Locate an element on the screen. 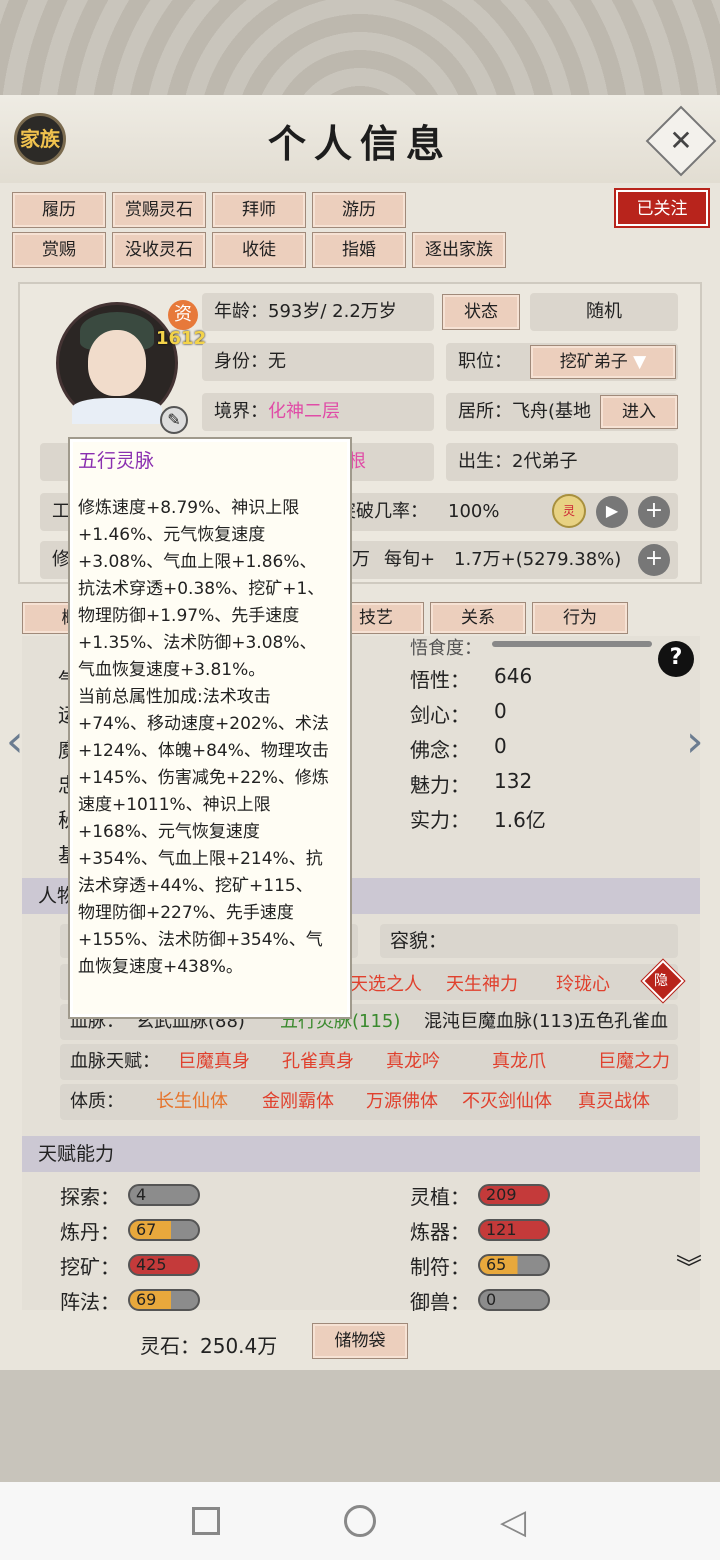 This screenshot has width=720, height=1560. stat-value: 132 is located at coordinates (513, 781).